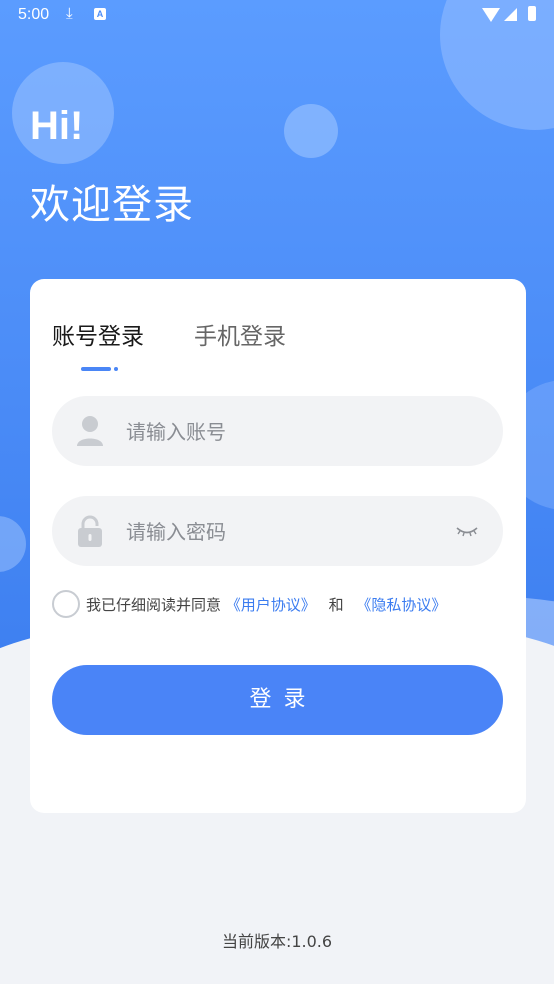 This screenshot has width=554, height=984. I want to click on battery-icon, so click(532, 13).